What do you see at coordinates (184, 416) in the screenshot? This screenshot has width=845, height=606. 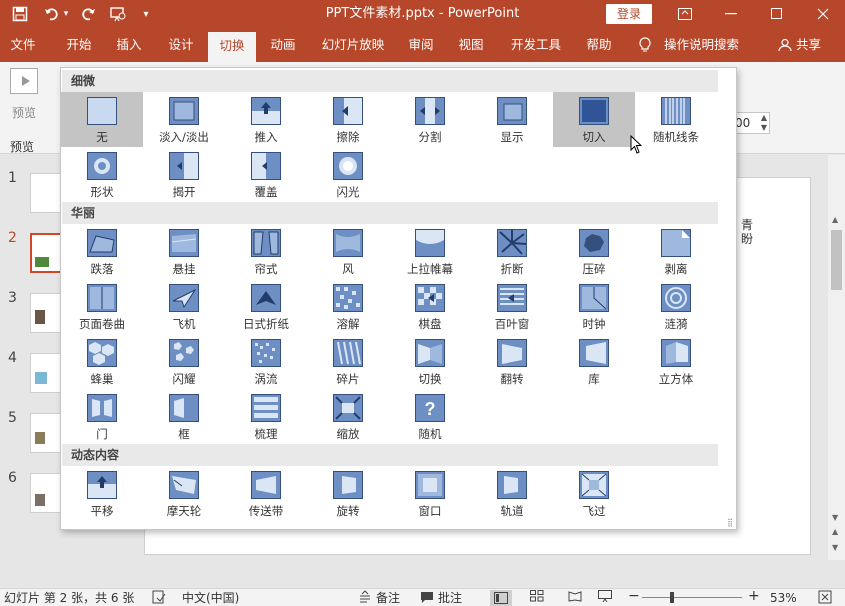 I see `transition-item: 框` at bounding box center [184, 416].